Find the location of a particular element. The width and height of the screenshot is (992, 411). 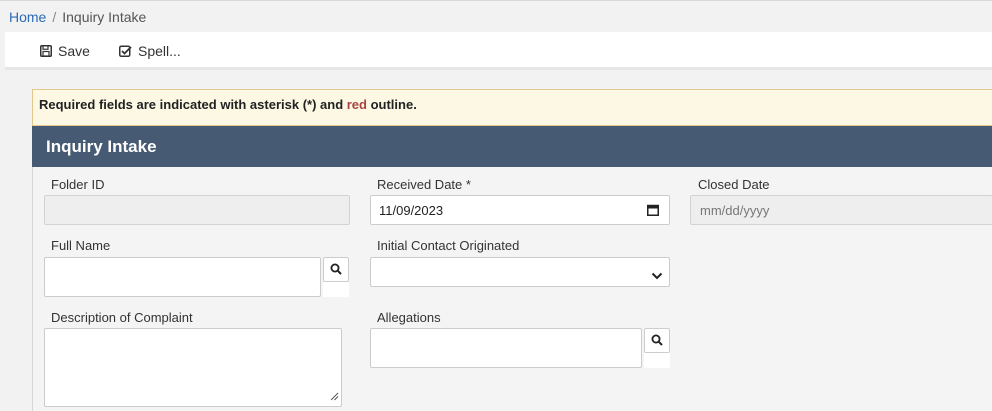

full-name-search-button is located at coordinates (336, 277).